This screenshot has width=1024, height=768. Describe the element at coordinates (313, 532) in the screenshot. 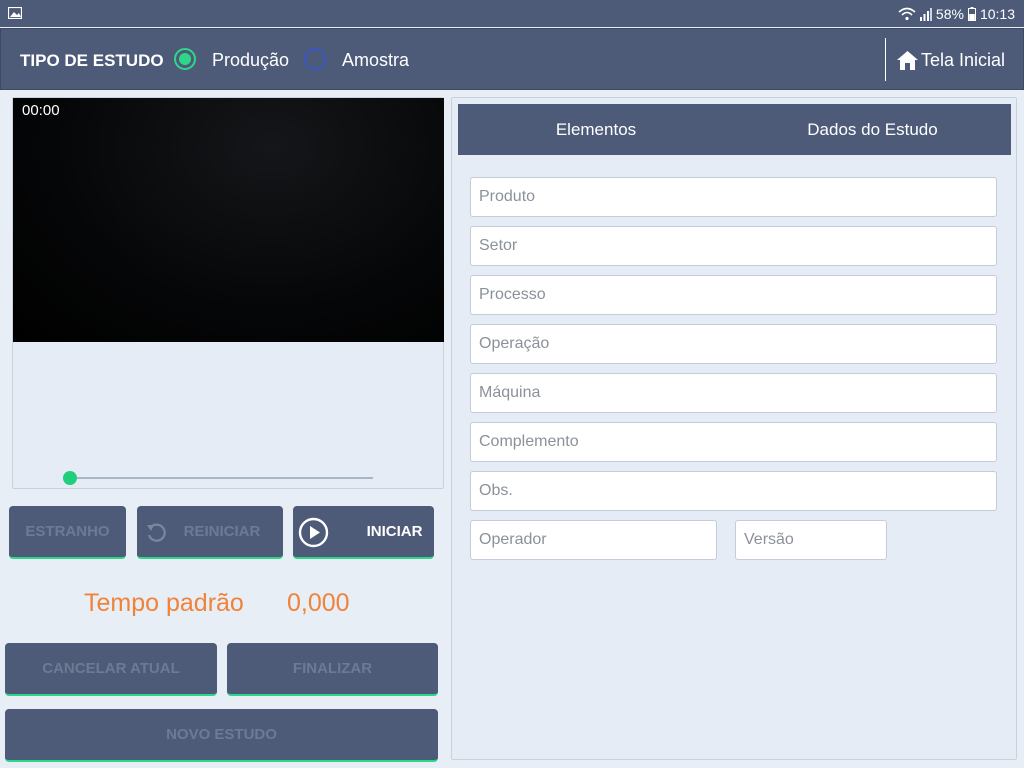

I see `play-icon` at that location.